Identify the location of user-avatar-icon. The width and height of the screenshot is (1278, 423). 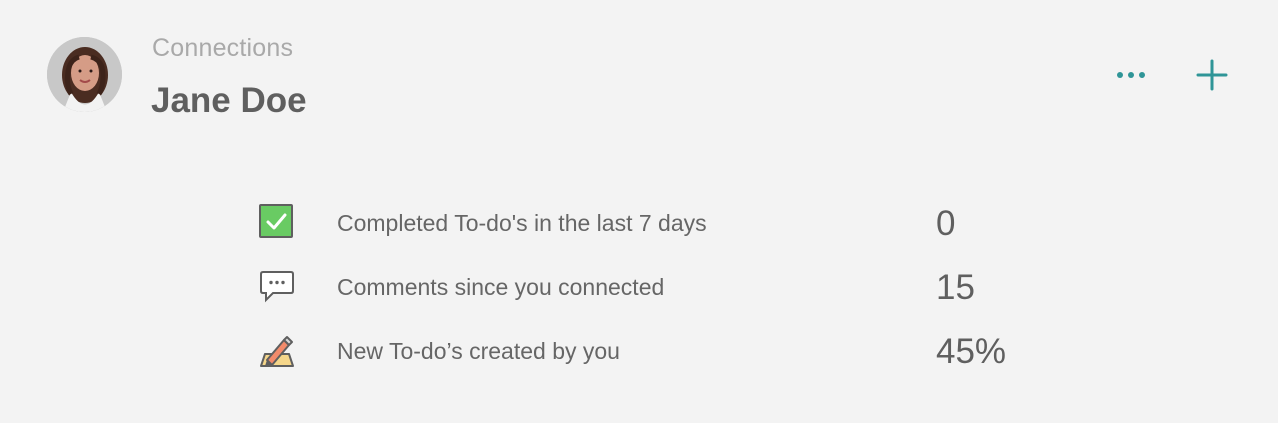
(84, 74).